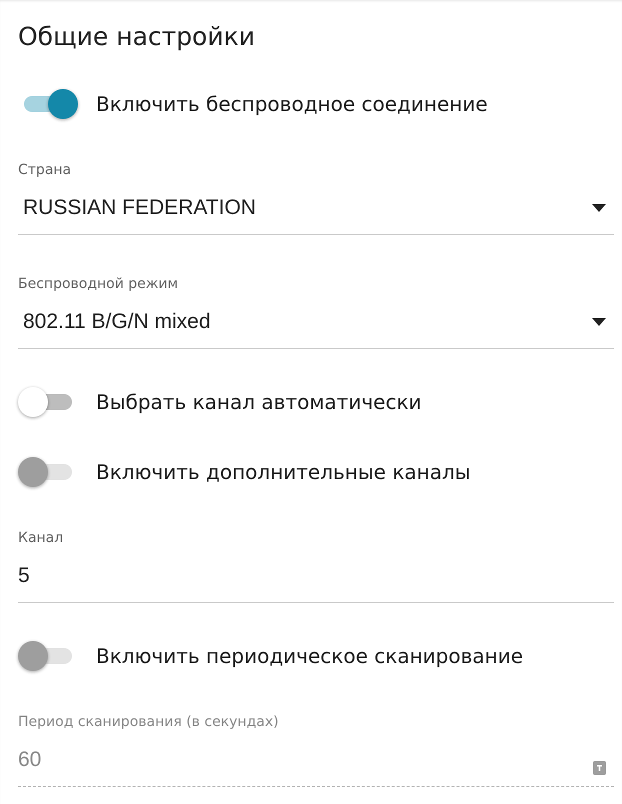 The height and width of the screenshot is (804, 622). What do you see at coordinates (599, 768) in the screenshot?
I see `badge-icon` at bounding box center [599, 768].